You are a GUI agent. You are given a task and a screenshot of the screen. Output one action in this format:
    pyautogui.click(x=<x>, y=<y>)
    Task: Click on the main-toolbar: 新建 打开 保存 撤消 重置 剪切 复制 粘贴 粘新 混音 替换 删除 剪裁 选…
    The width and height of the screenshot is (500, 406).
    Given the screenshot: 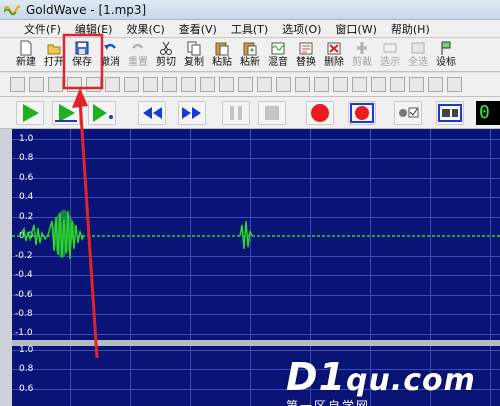 What is the action you would take?
    pyautogui.click(x=250, y=55)
    